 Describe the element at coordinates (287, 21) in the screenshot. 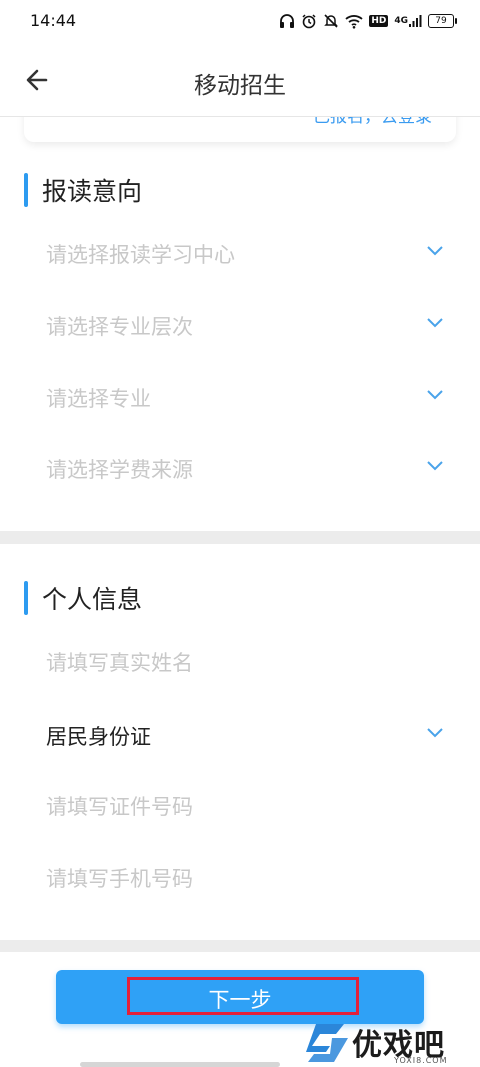

I see `headphones-icon` at that location.